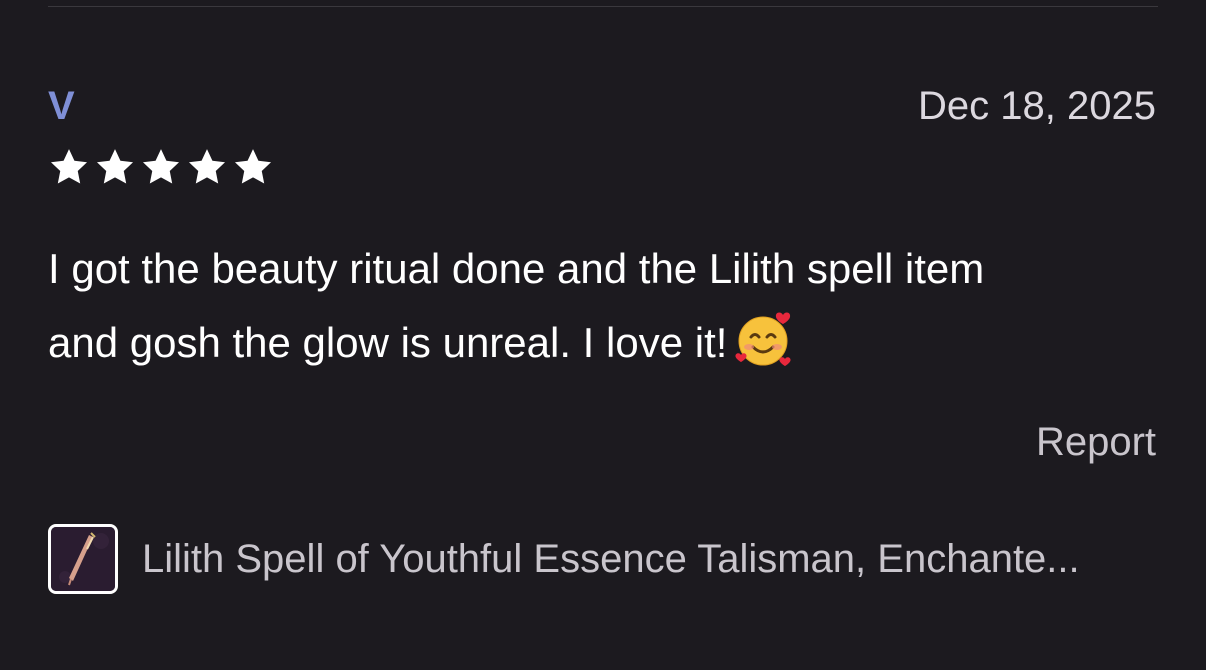 The width and height of the screenshot is (1206, 670). Describe the element at coordinates (1037, 106) in the screenshot. I see `review-date: Dec 18, 2025` at that location.